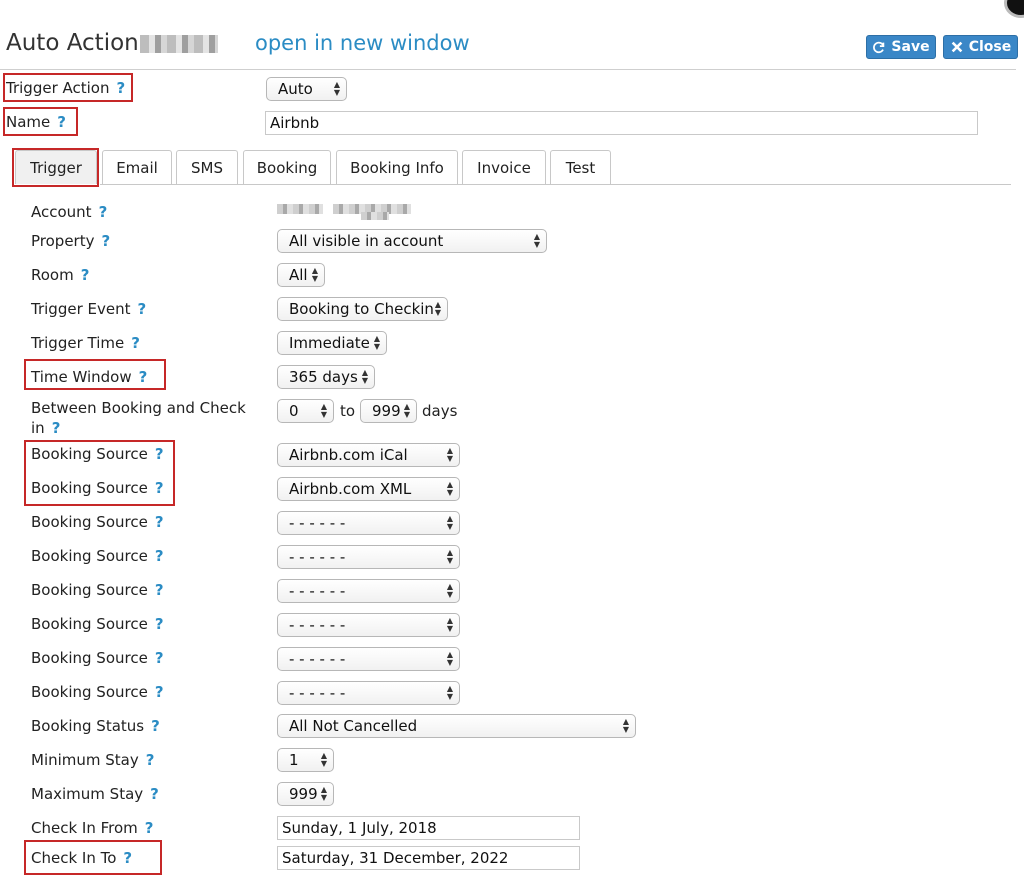  What do you see at coordinates (456, 726) in the screenshot?
I see `booking-status-select: All Not Cancelled ▲ ▼` at bounding box center [456, 726].